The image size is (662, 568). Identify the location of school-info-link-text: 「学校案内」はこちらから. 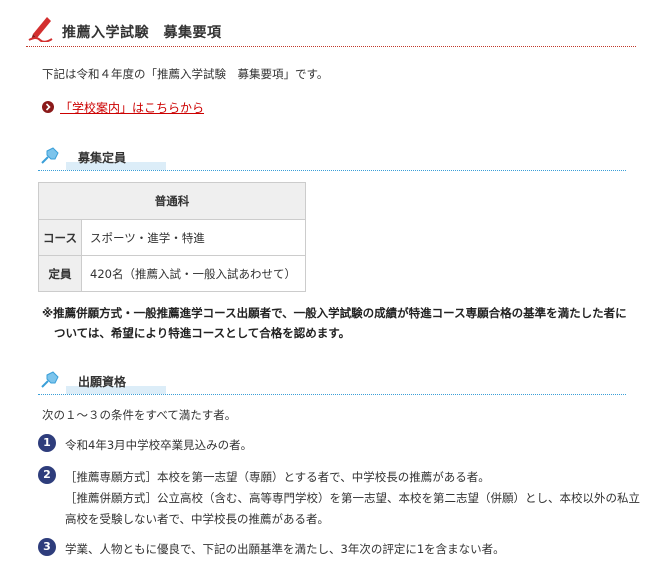
(132, 107).